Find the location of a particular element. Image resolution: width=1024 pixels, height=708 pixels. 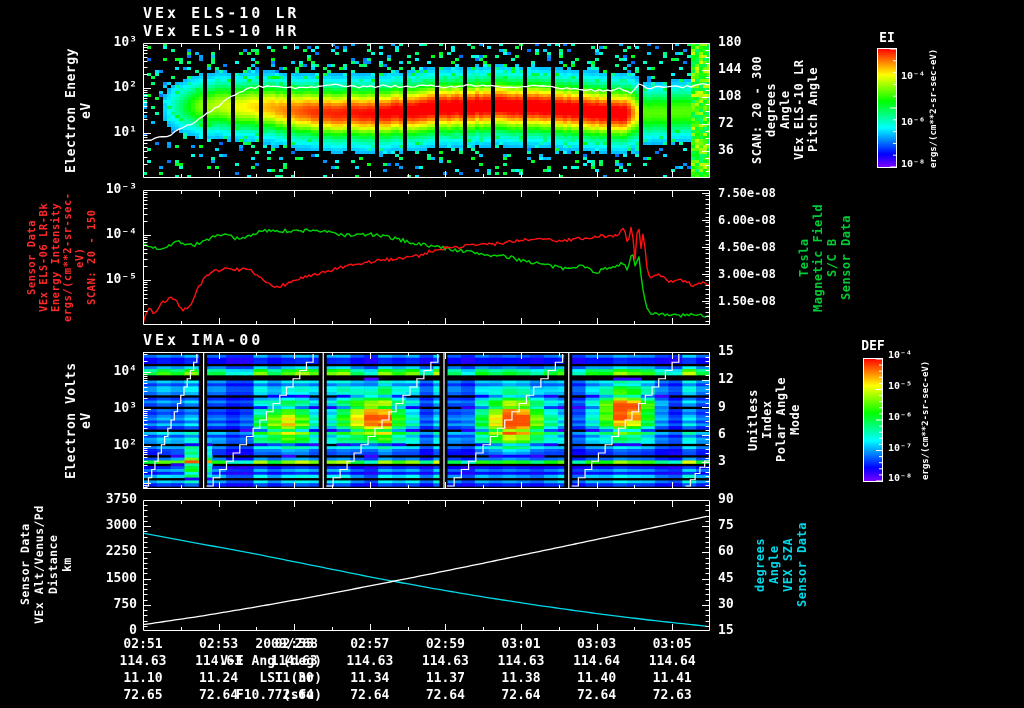

right-tick-label: 6 is located at coordinates (722, 434).